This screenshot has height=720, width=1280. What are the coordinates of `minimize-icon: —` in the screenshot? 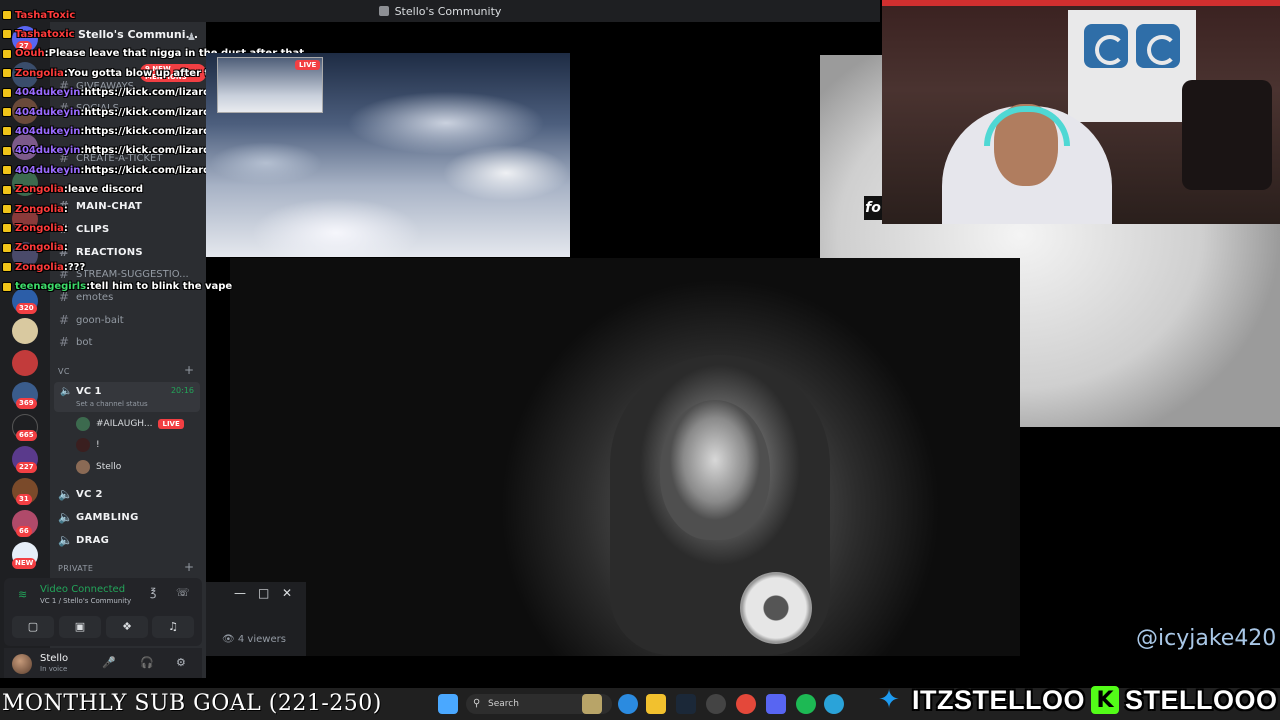 It's located at (240, 593).